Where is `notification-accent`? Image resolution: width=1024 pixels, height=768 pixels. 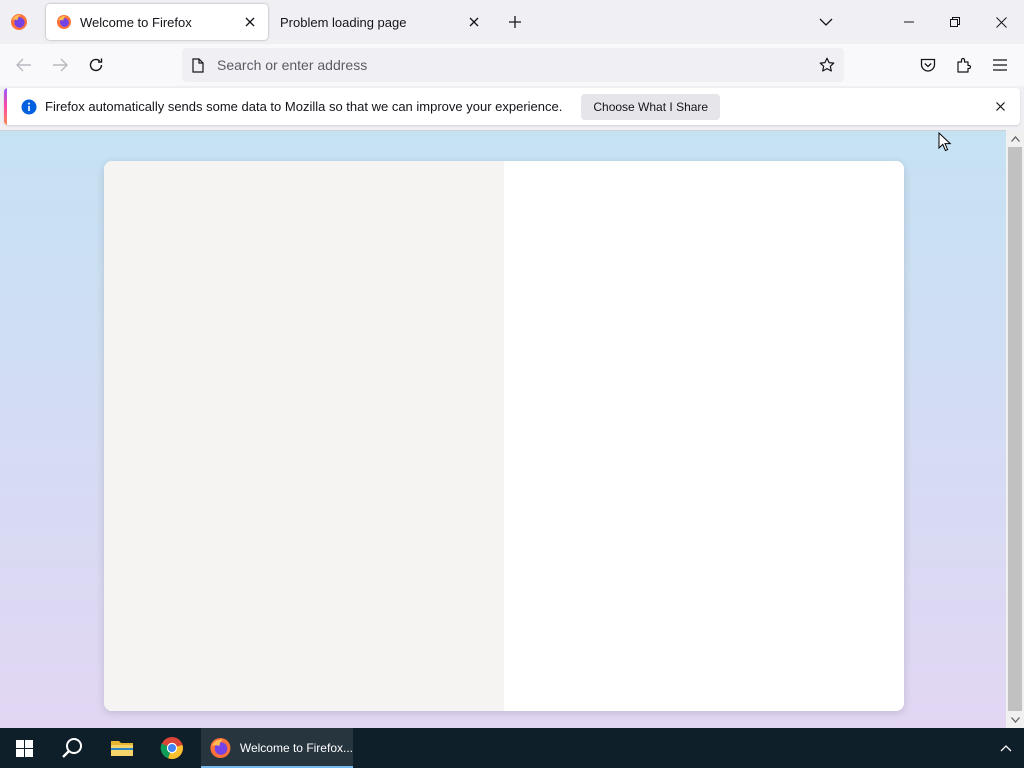
notification-accent is located at coordinates (5, 106).